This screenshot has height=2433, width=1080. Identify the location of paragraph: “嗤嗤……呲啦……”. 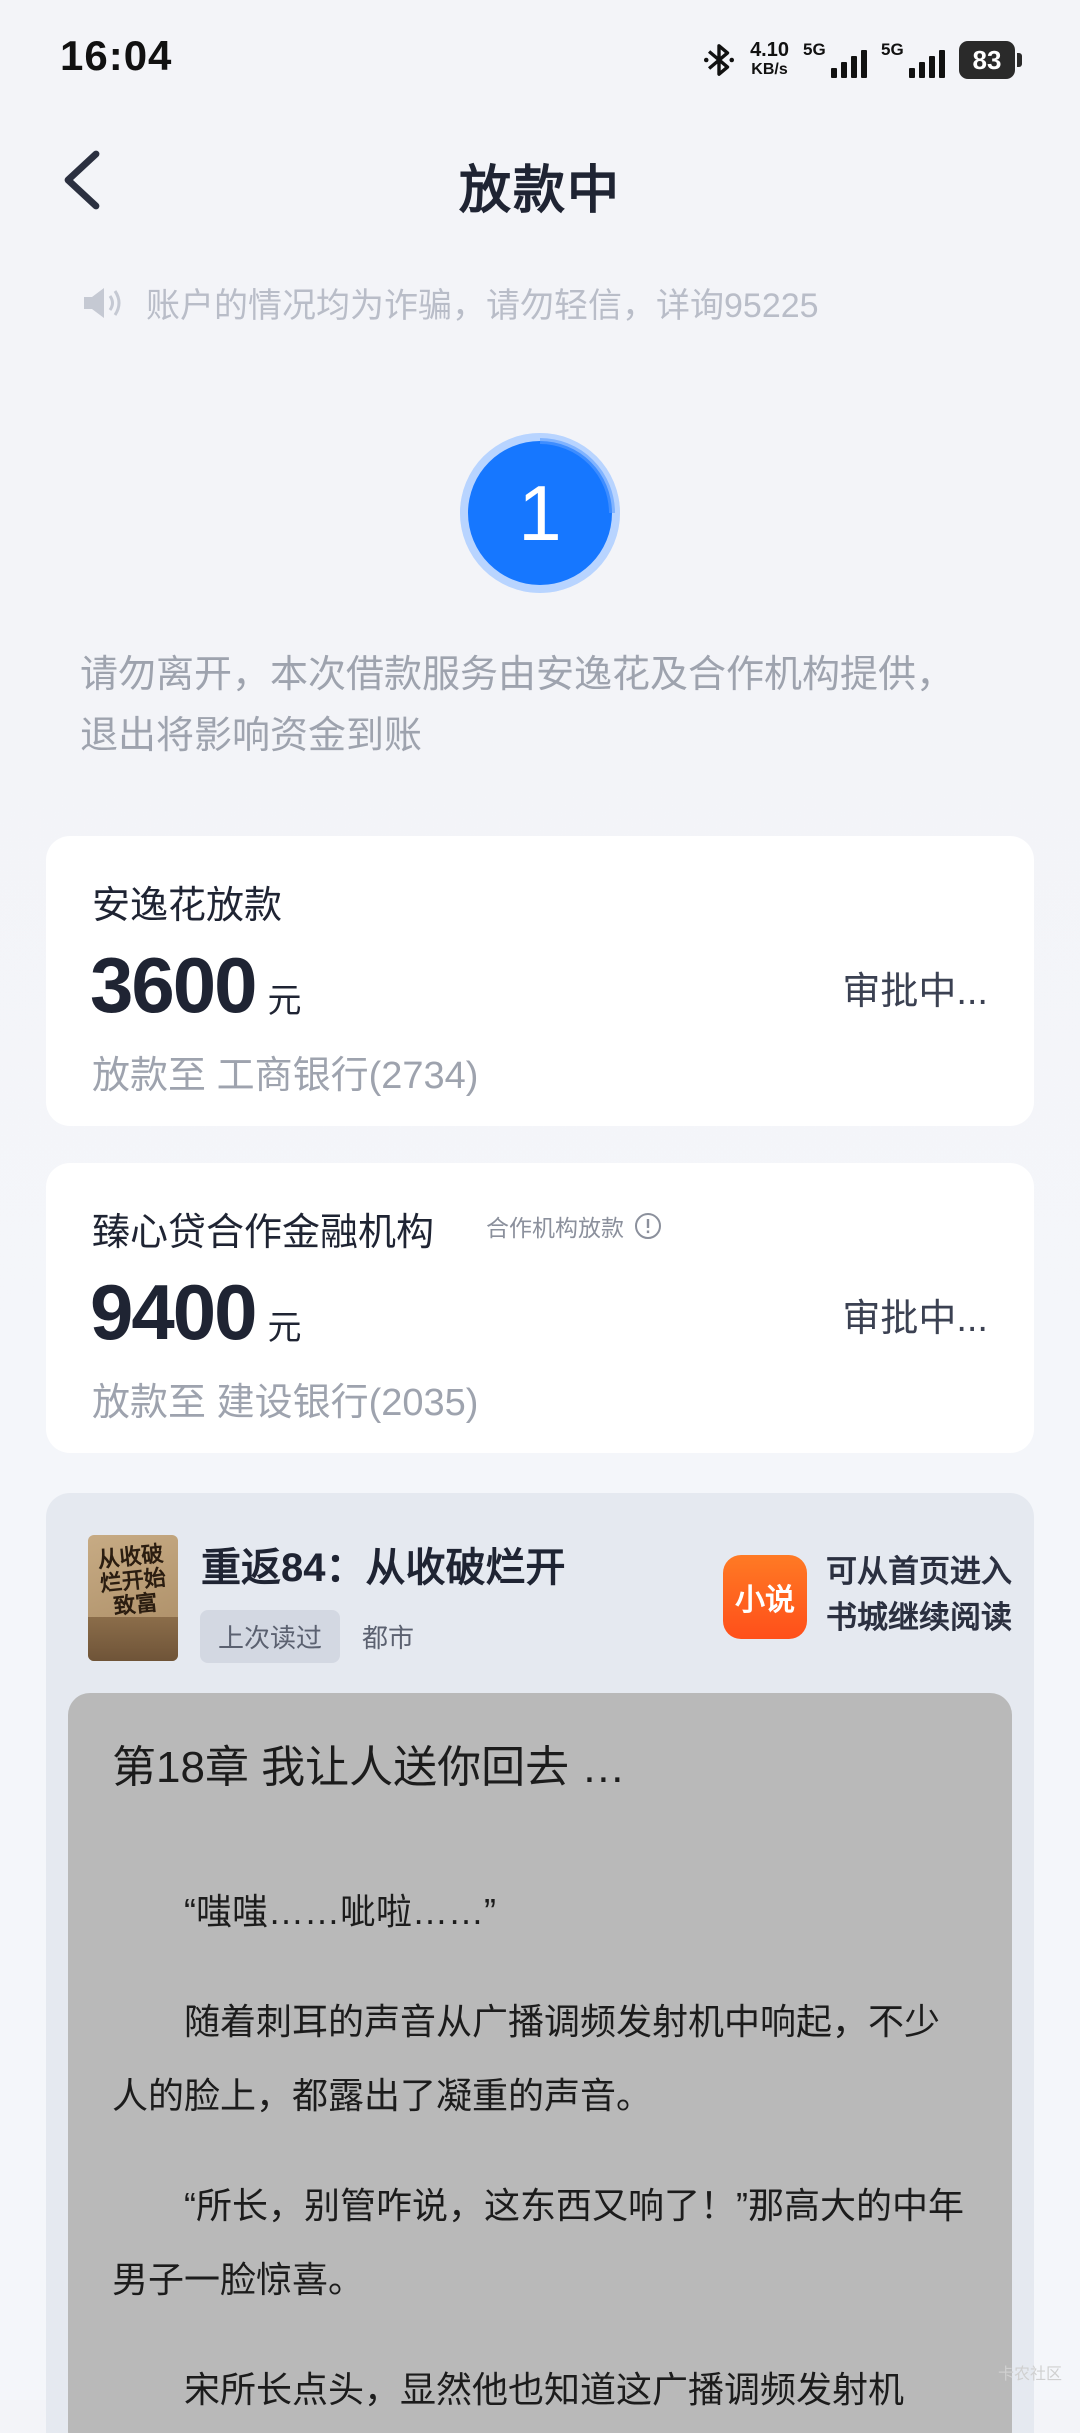
(340, 1911).